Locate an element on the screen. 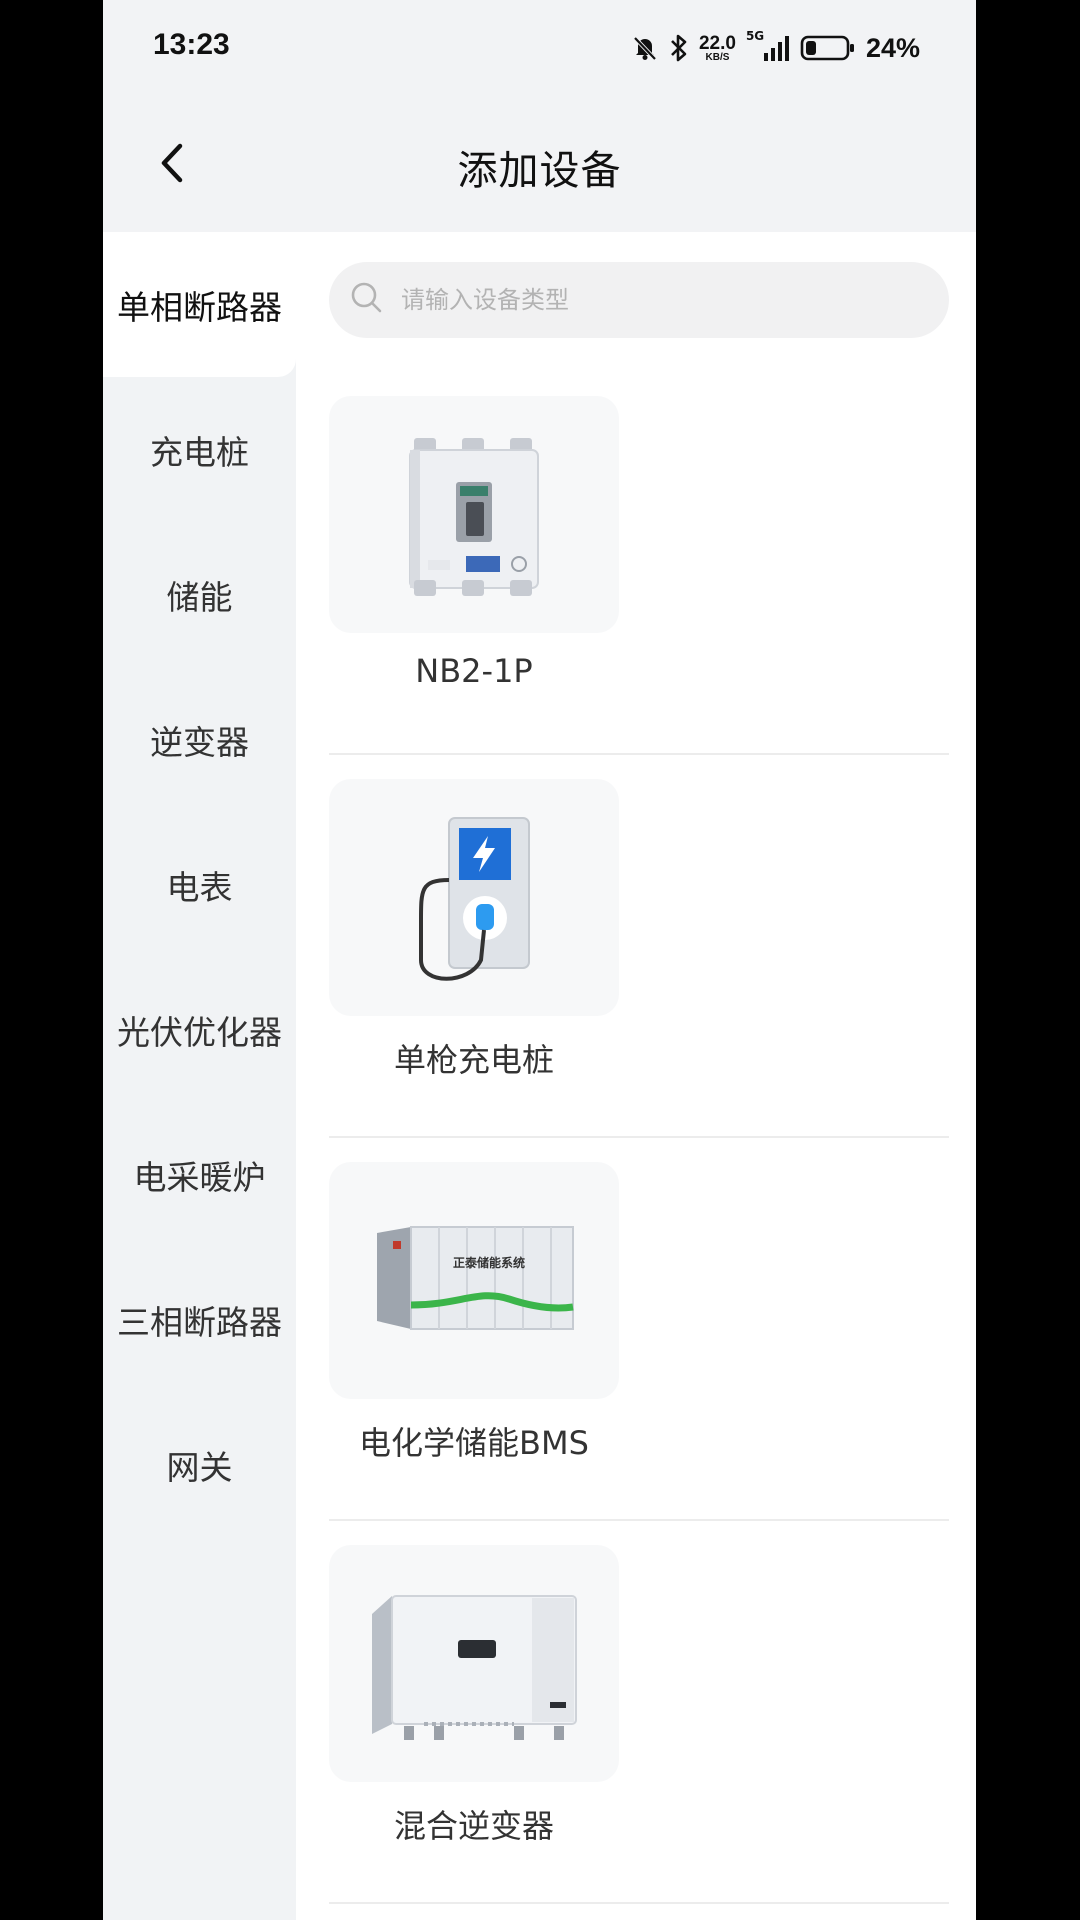 This screenshot has width=1080, height=1920. device-name: 混合逆变器 is located at coordinates (473, 1826).